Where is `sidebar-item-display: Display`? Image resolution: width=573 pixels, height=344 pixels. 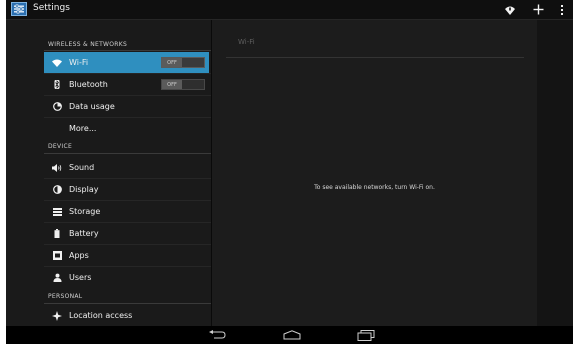 sidebar-item-display: Display is located at coordinates (126, 189).